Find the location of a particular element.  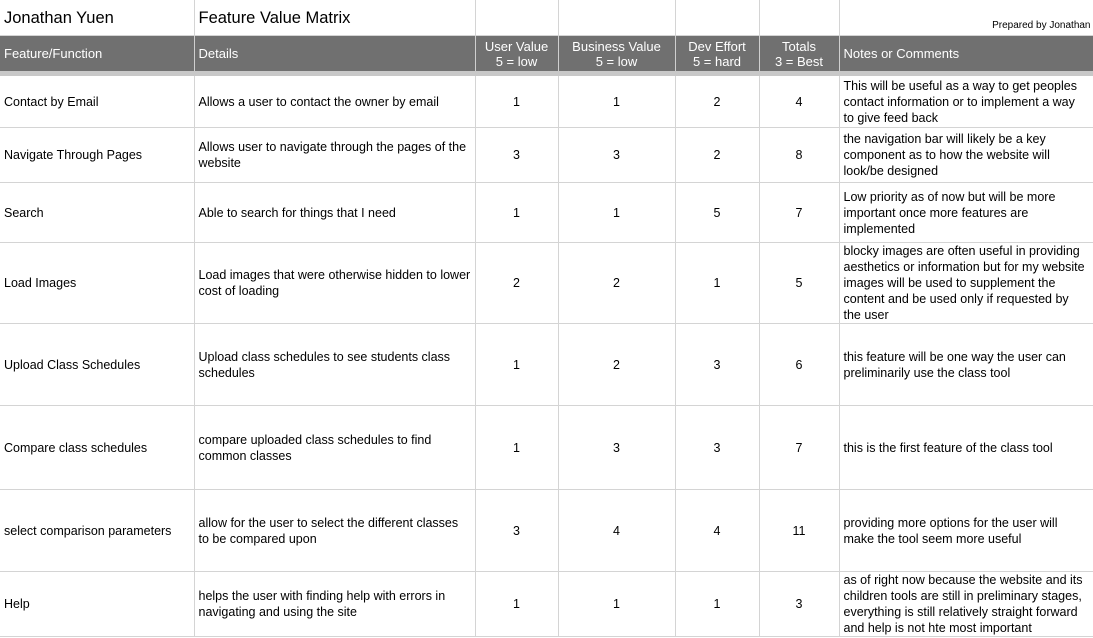

header-business-value-scale: 5 = low is located at coordinates (616, 61).